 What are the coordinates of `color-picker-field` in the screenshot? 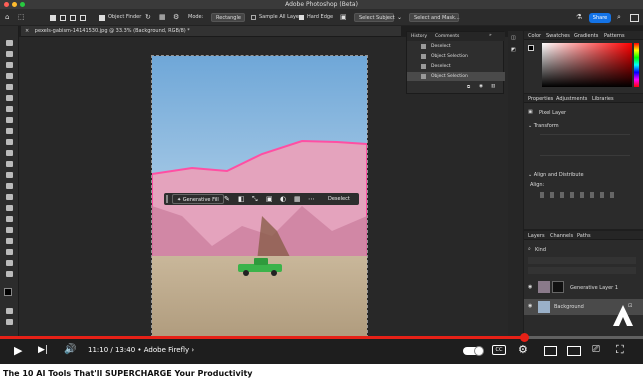 It's located at (587, 65).